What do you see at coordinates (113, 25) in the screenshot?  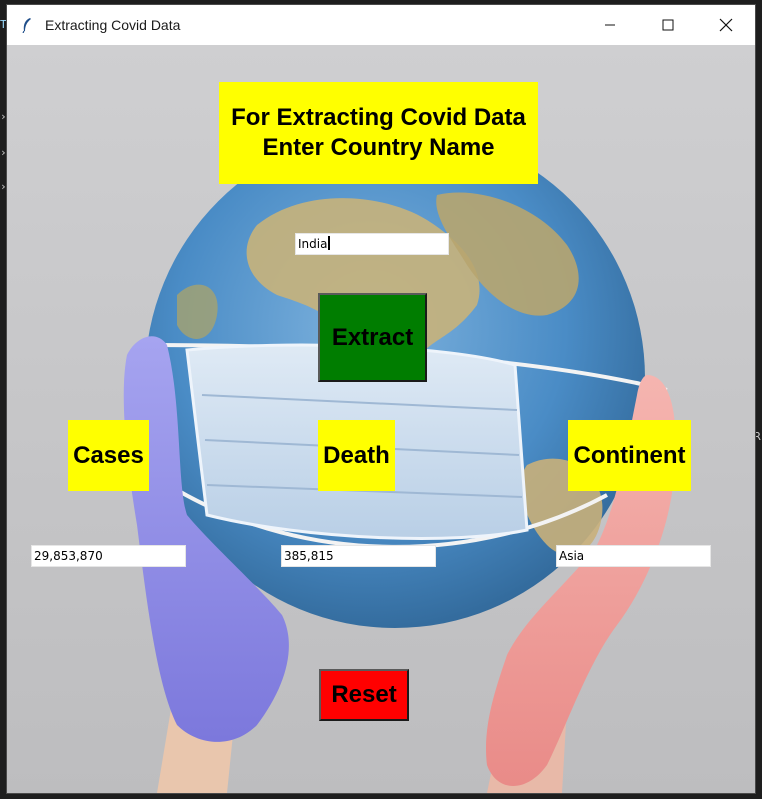 I see `window-title: Extracting Covid Data` at bounding box center [113, 25].